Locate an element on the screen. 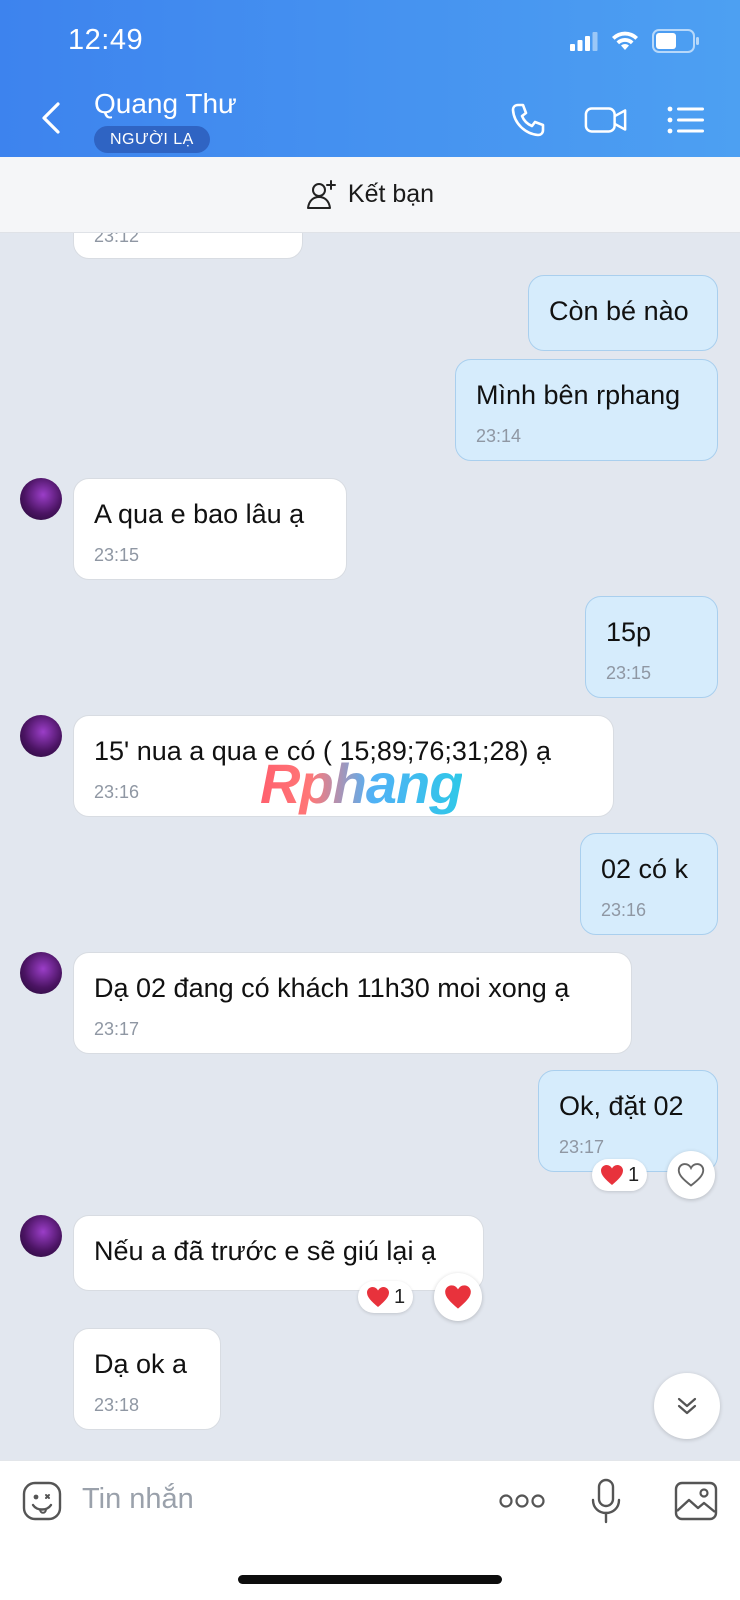 Image resolution: width=740 pixels, height=1600 pixels. voice-button is located at coordinates (606, 1501).